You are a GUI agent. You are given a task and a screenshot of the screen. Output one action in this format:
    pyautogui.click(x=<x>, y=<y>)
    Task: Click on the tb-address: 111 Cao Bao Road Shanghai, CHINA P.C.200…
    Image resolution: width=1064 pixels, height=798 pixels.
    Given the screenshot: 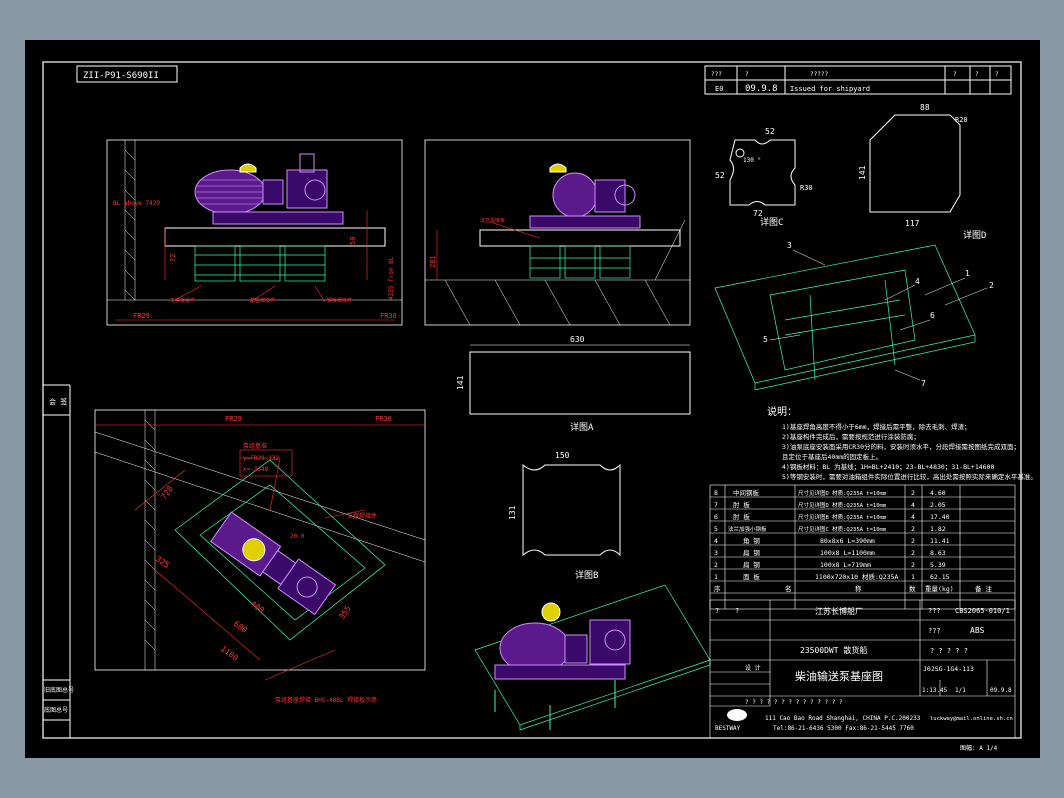 What is the action you would take?
    pyautogui.click(x=843, y=718)
    